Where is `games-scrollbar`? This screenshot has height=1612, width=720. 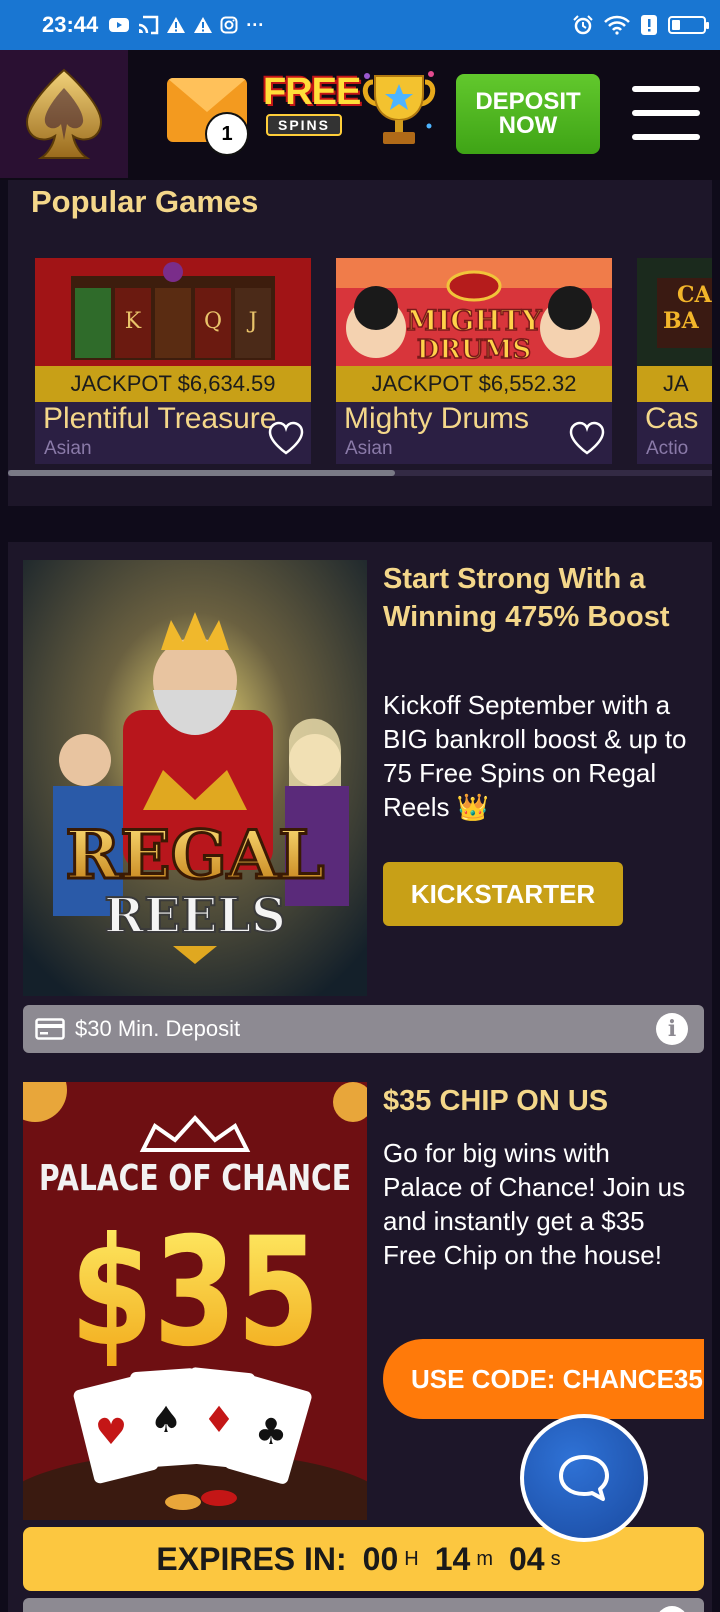
games-scrollbar is located at coordinates (360, 473).